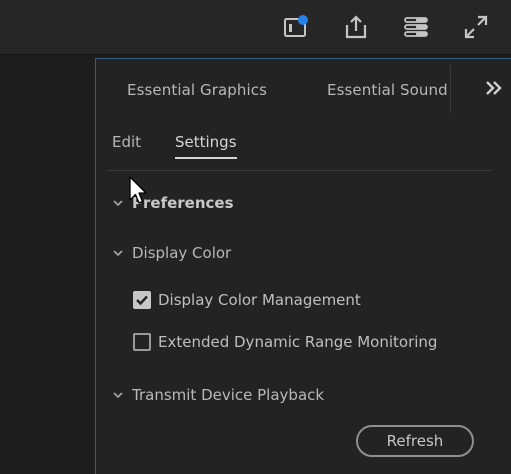 The image size is (511, 474). What do you see at coordinates (299, 170) in the screenshot?
I see `subtab-divider` at bounding box center [299, 170].